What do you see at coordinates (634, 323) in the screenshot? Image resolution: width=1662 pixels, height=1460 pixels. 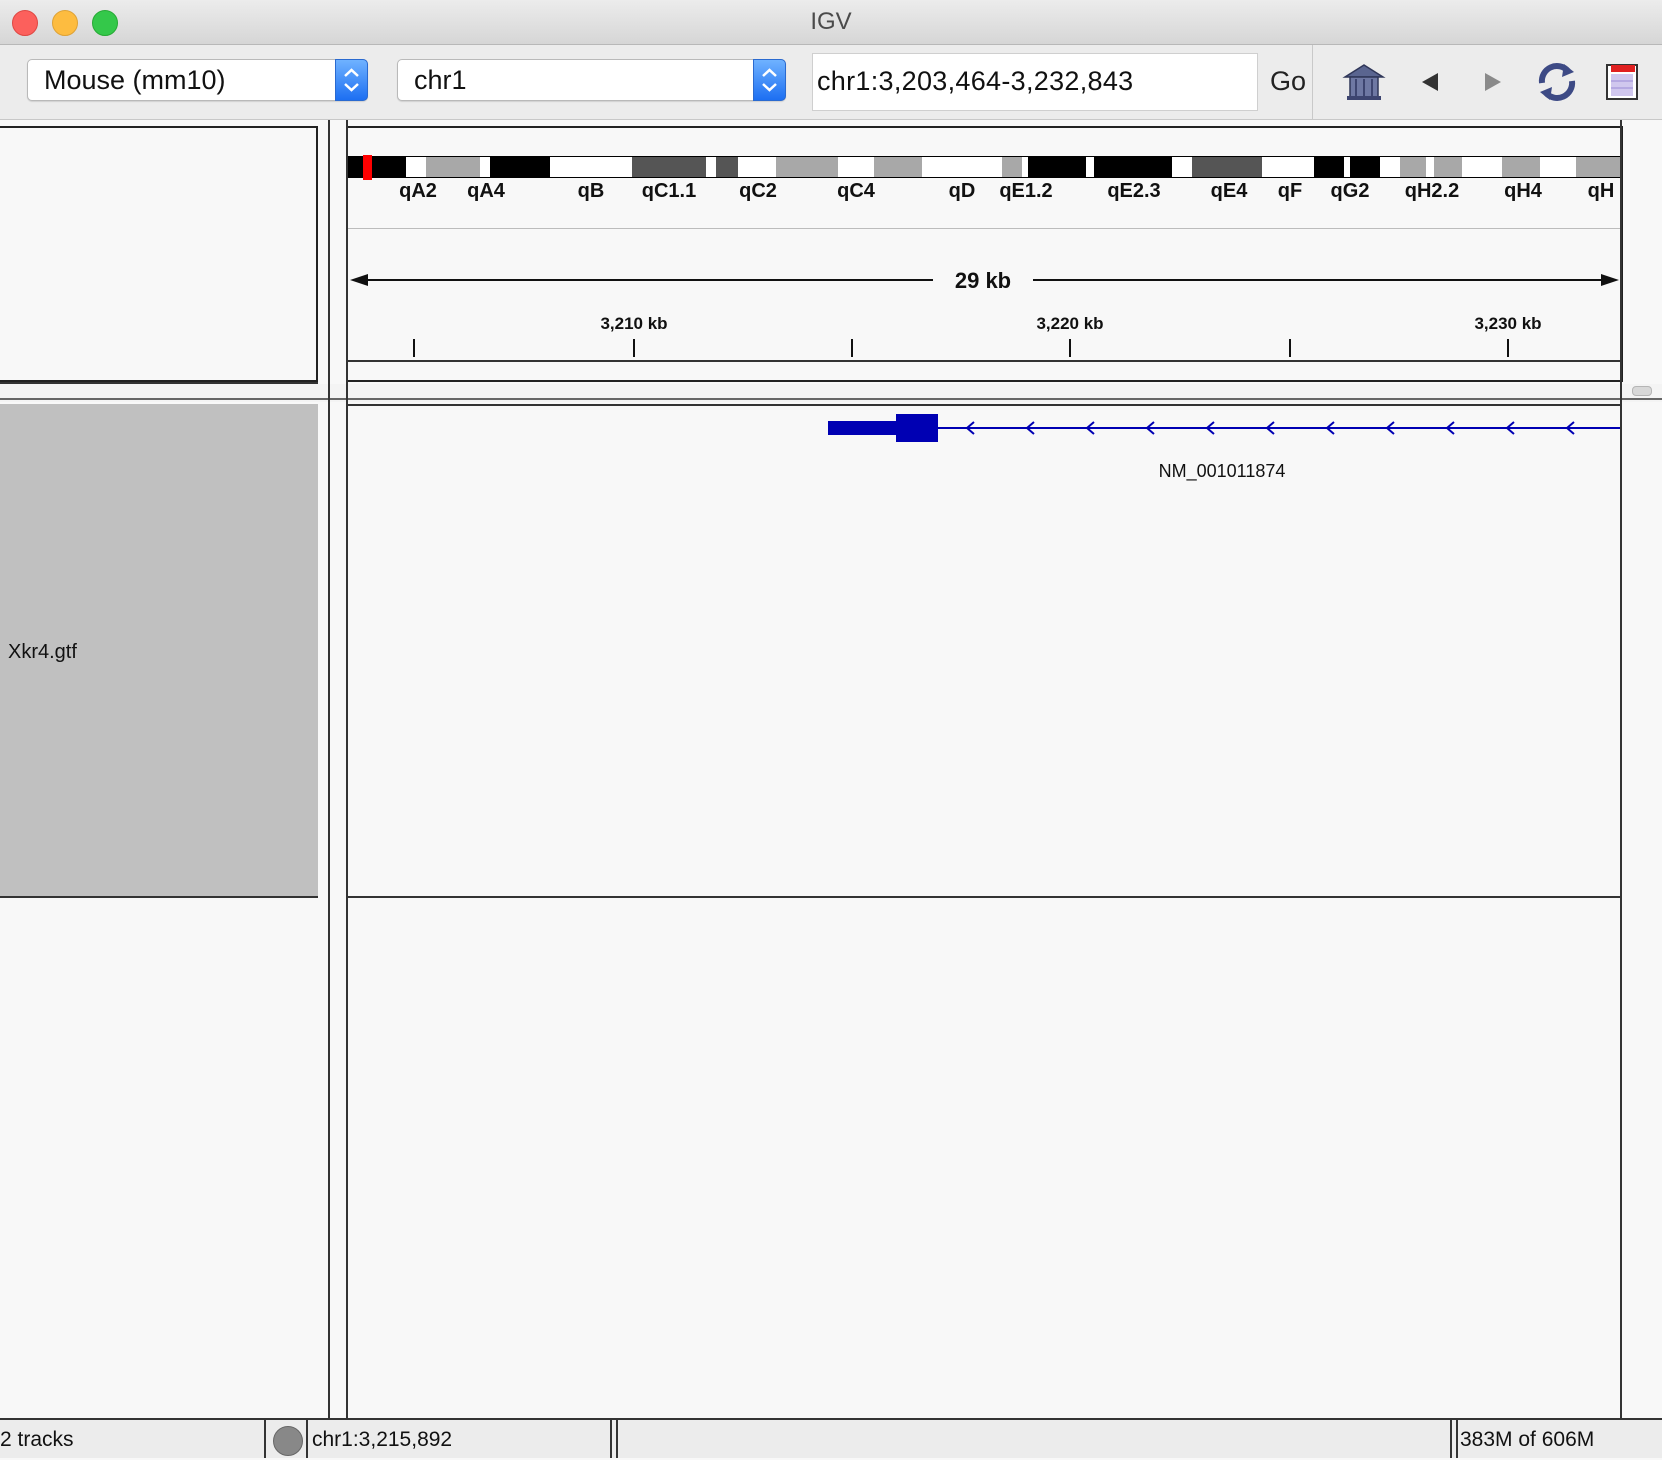 I see `tick-label: 3,210 kb` at bounding box center [634, 323].